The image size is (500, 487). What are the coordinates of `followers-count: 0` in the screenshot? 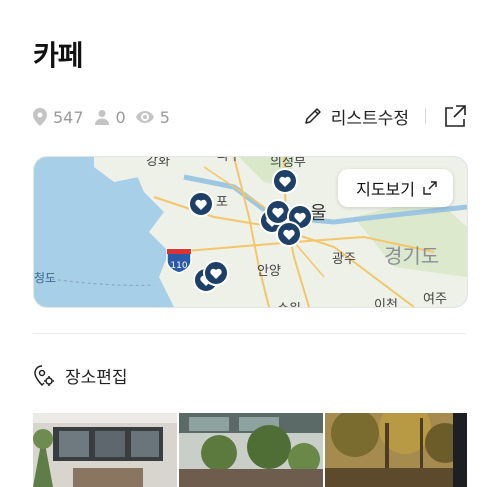 It's located at (110, 117).